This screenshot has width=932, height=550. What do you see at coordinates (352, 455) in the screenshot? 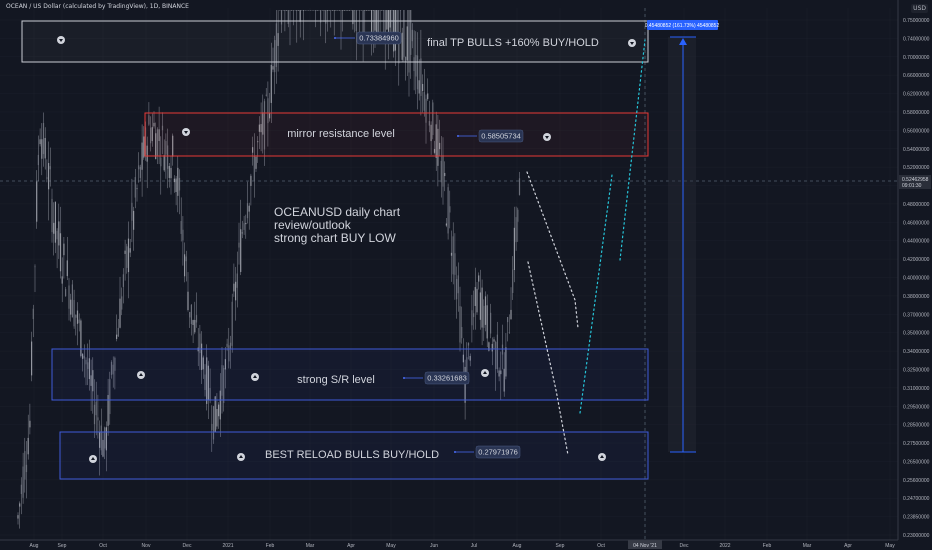
I see `note-best-reload: BEST RELOAD BULLS BUY/HOLD` at bounding box center [352, 455].